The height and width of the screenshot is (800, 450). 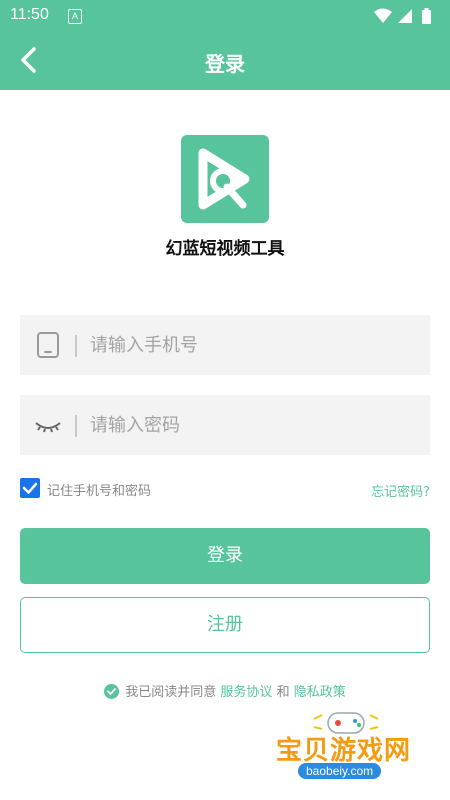 What do you see at coordinates (250, 345) in the screenshot?
I see `phone-input` at bounding box center [250, 345].